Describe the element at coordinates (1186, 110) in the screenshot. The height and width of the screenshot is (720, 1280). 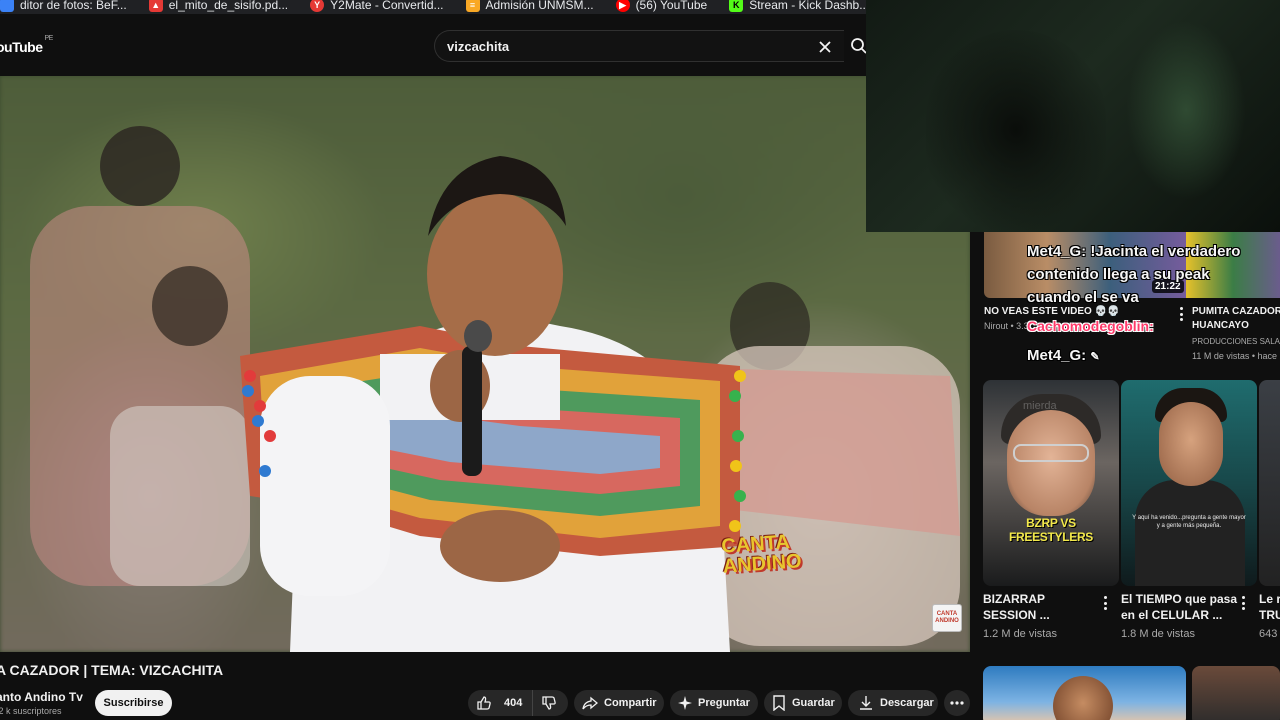
I see `stream-light` at that location.